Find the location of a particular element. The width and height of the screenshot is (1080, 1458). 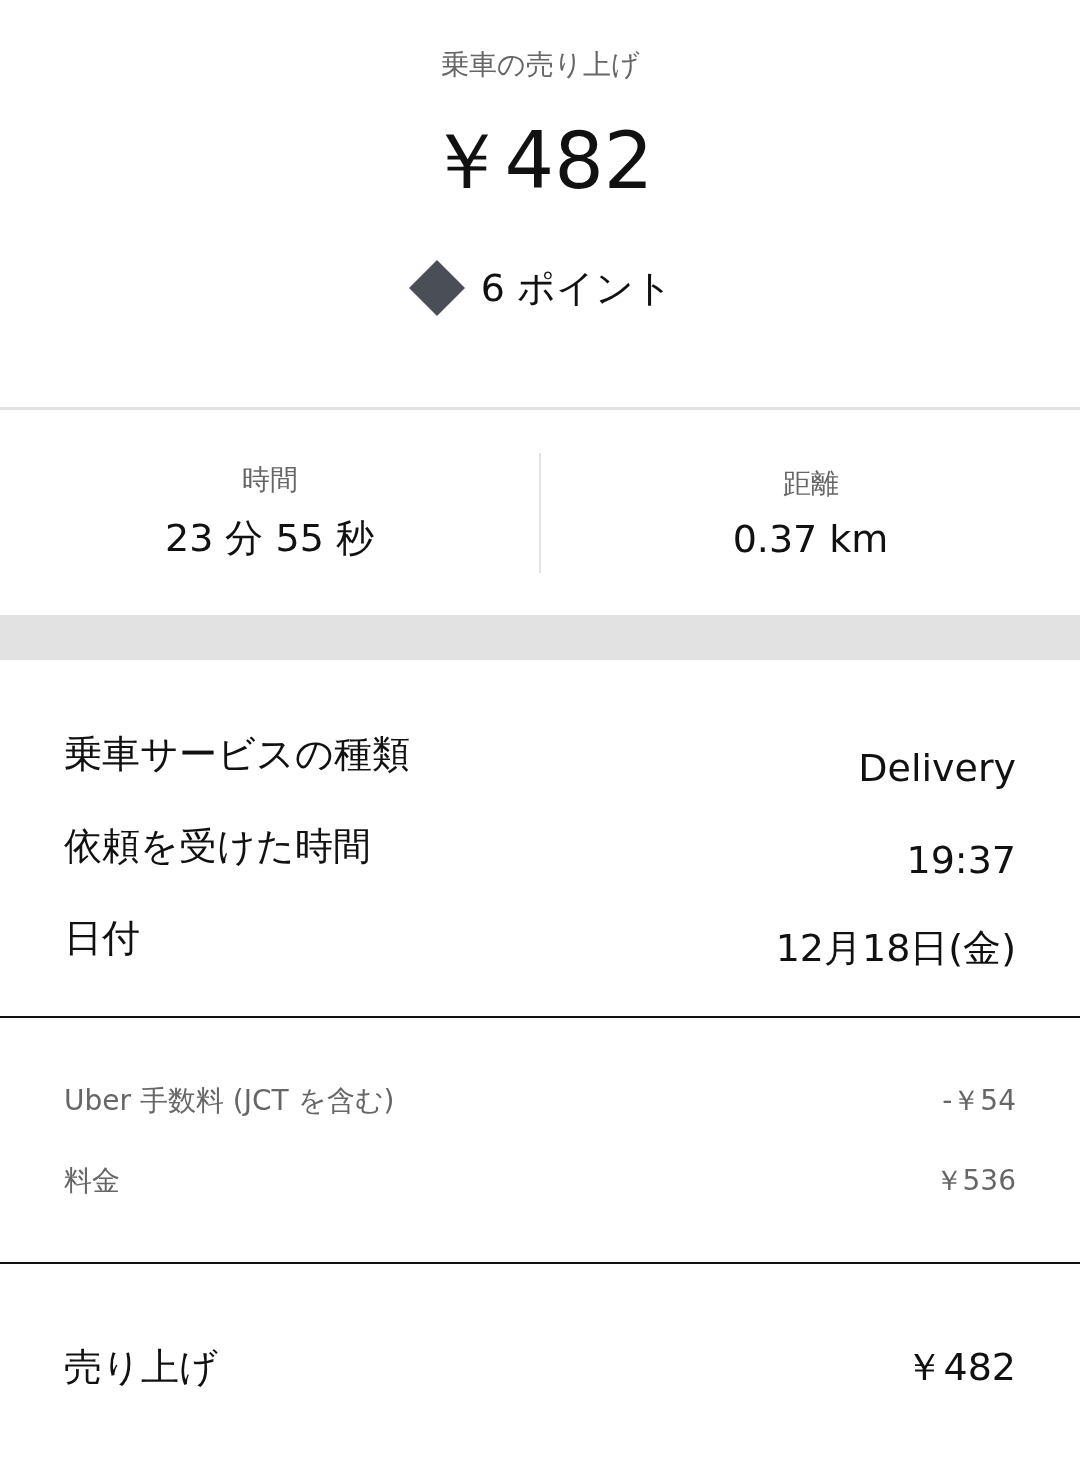

detail-value: 12月18日(金) is located at coordinates (895, 948).